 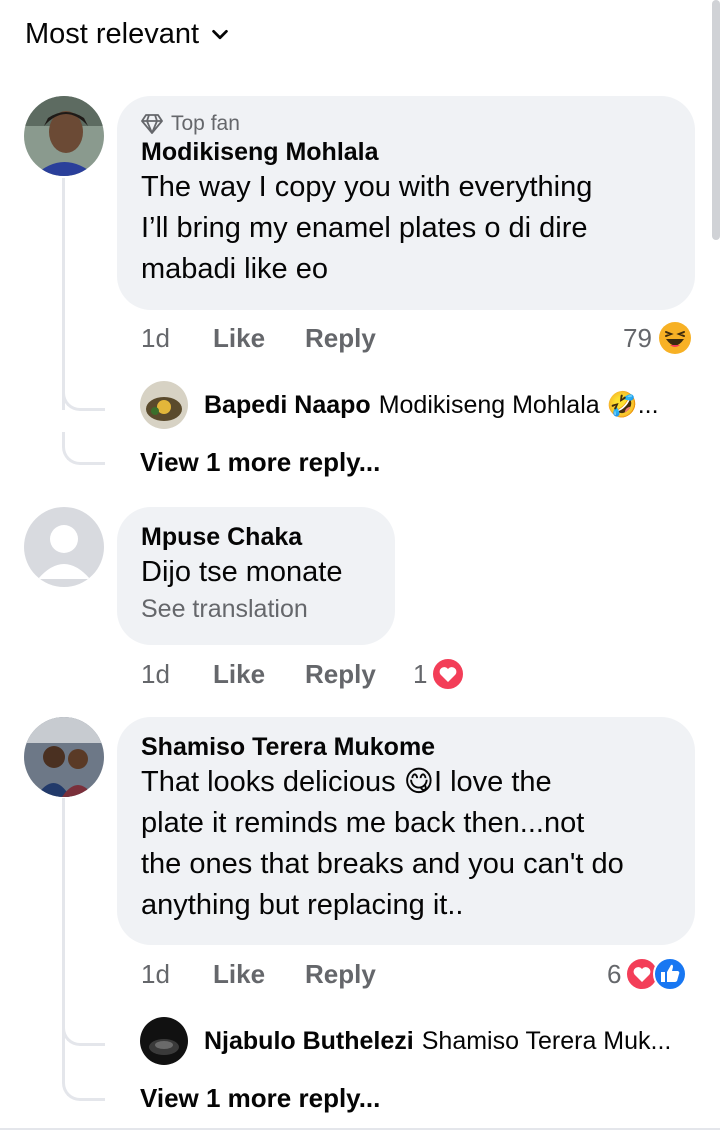 I want to click on haha-icon, so click(x=674, y=338).